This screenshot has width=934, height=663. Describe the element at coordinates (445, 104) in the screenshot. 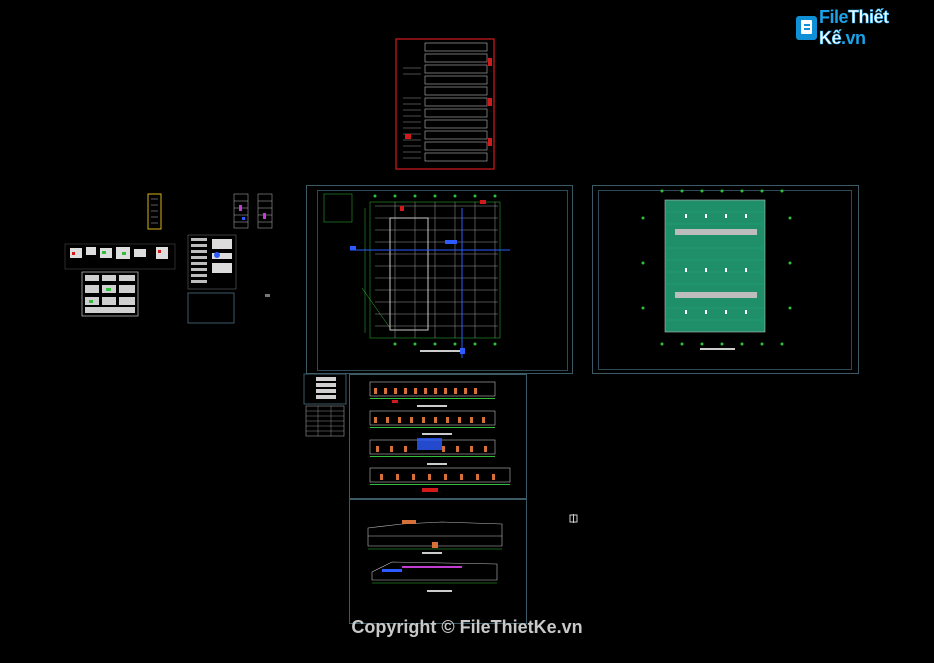

I see `schedule-sheet` at that location.